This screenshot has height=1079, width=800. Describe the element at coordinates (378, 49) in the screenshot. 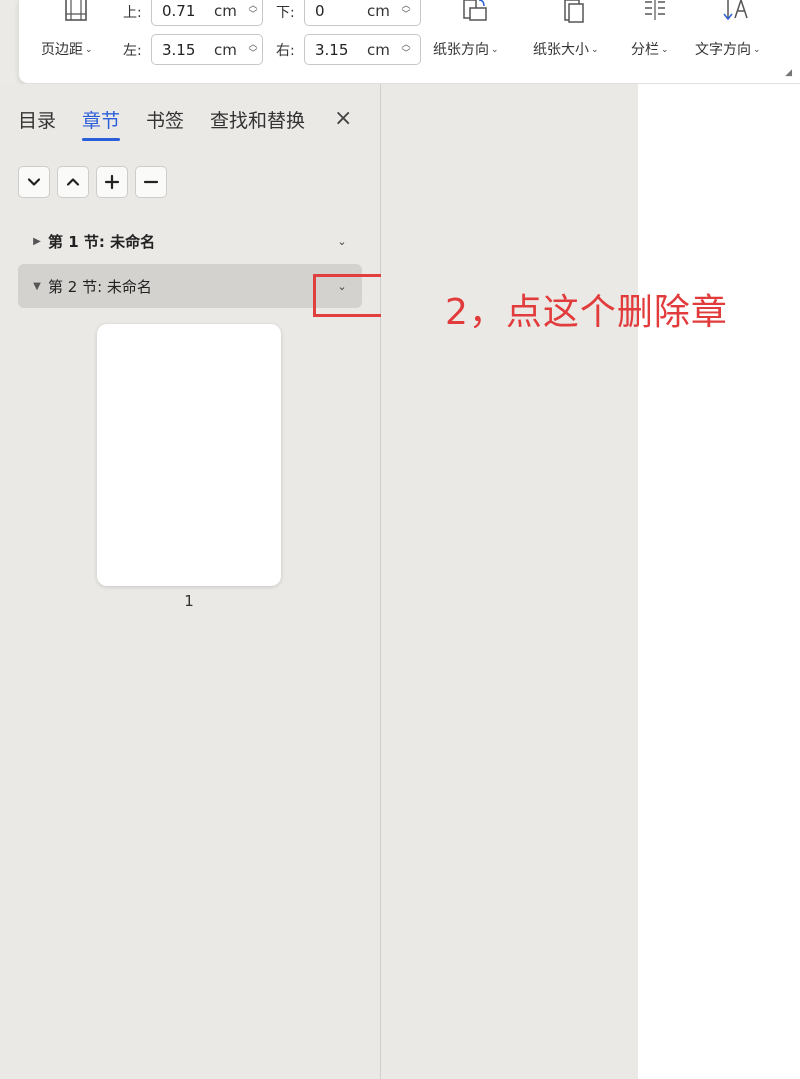

I see `right-margin-unit: cm` at that location.